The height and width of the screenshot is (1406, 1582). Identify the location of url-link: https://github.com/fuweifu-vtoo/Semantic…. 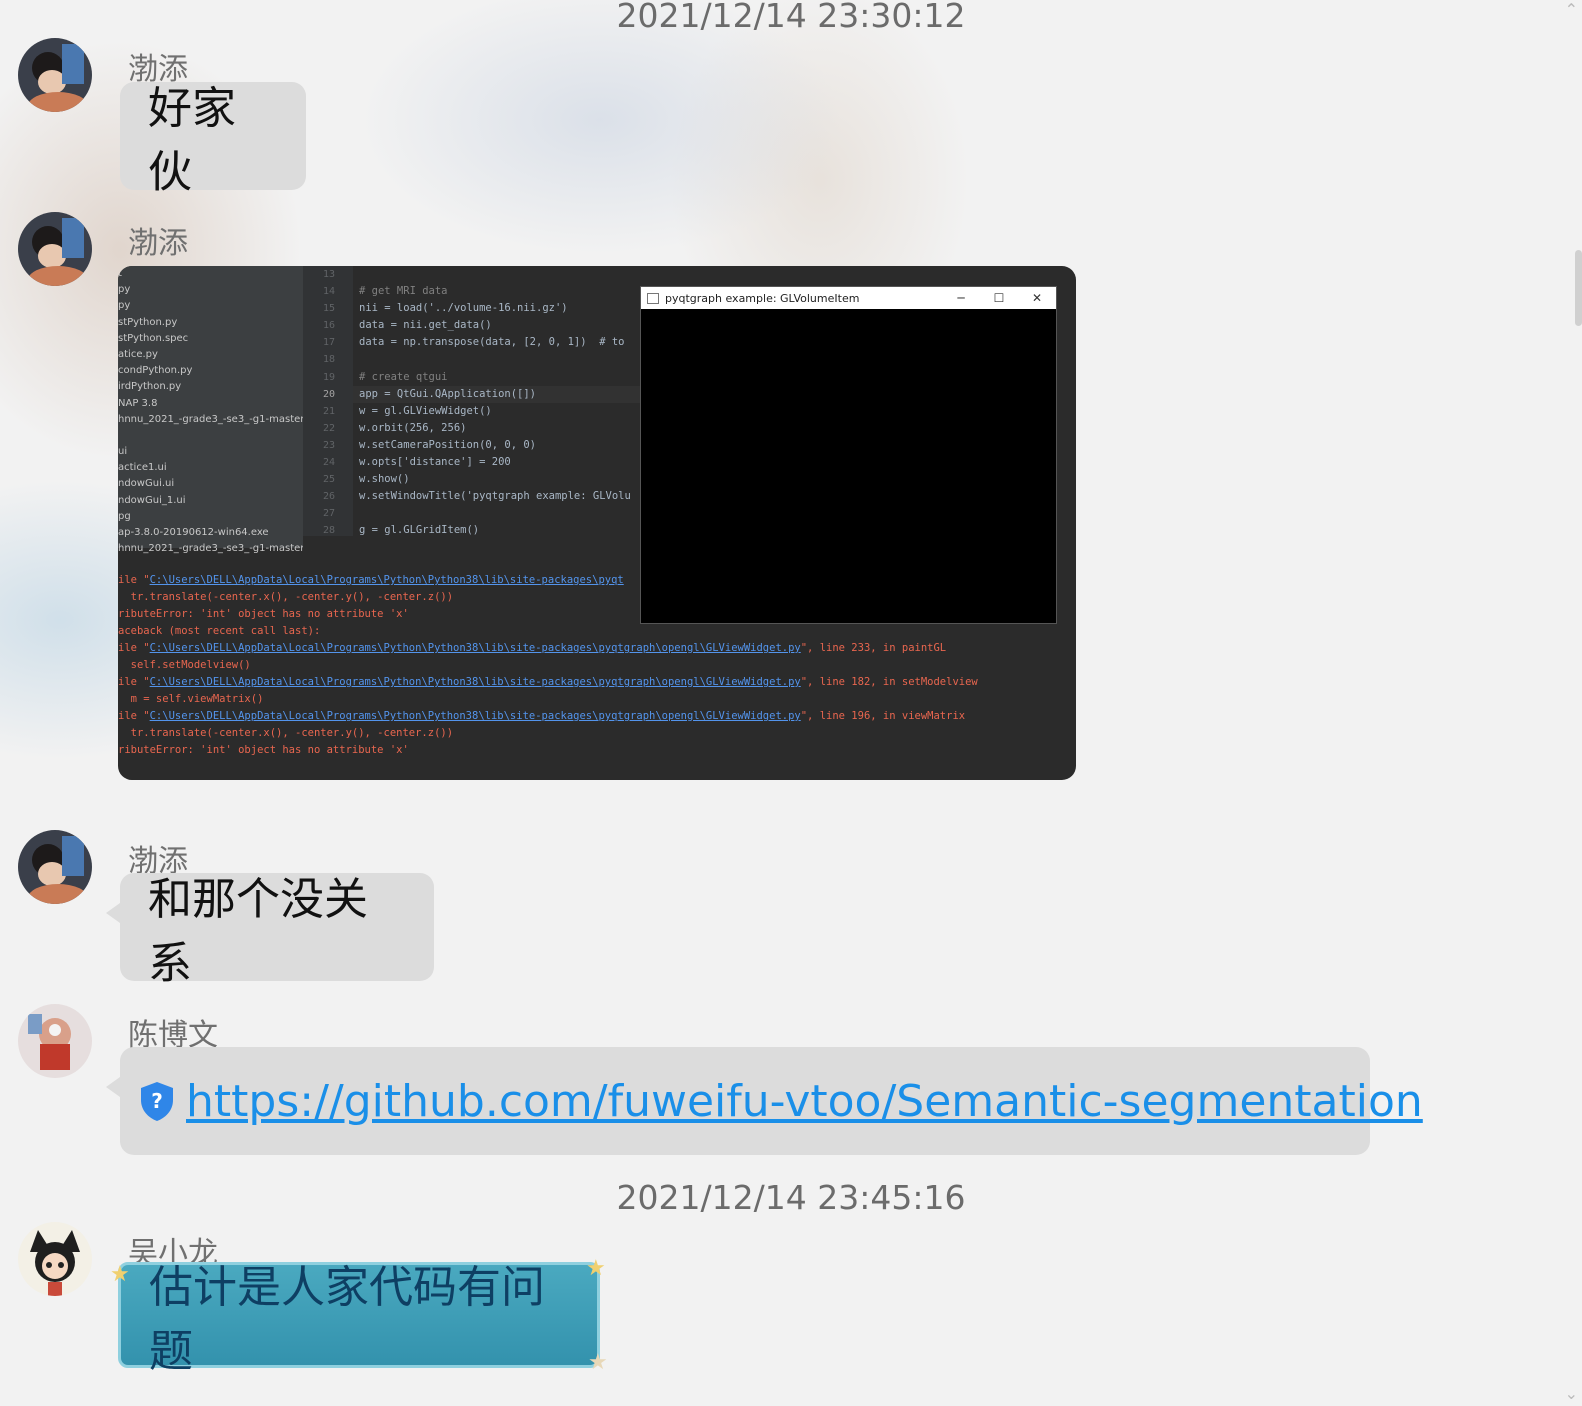
(804, 1101).